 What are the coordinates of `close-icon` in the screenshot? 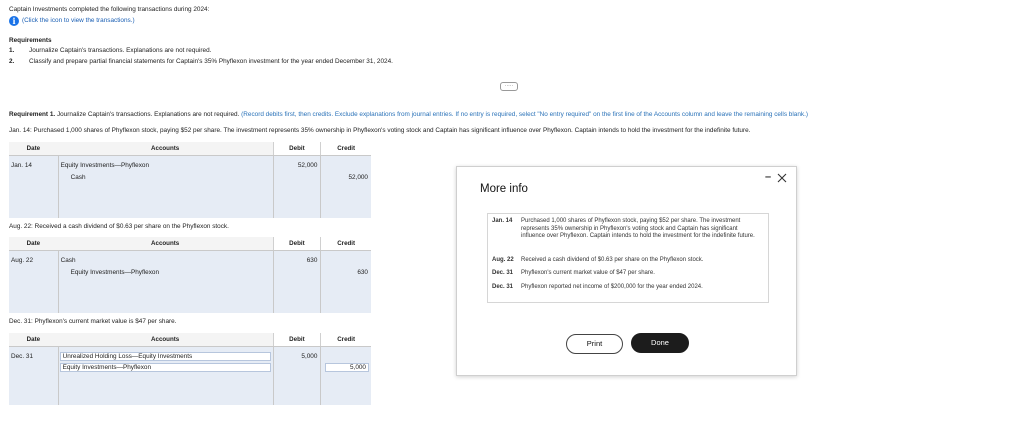 It's located at (782, 178).